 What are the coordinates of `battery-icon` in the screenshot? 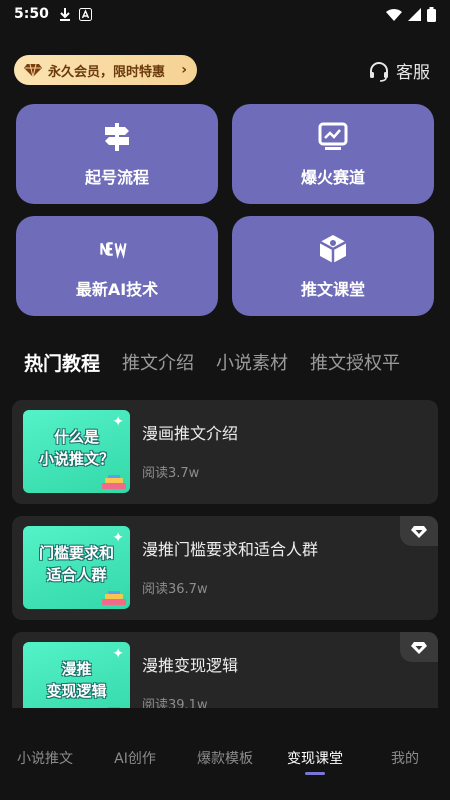 It's located at (431, 14).